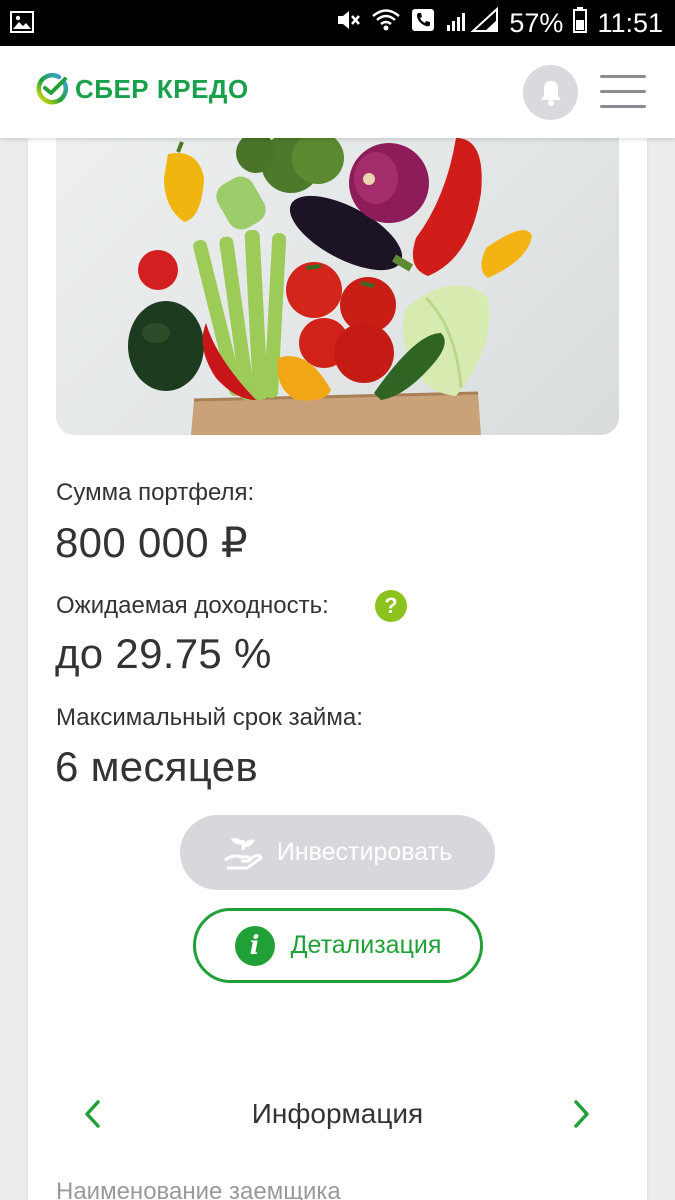 The height and width of the screenshot is (1200, 675). Describe the element at coordinates (423, 23) in the screenshot. I see `phone-icon` at that location.